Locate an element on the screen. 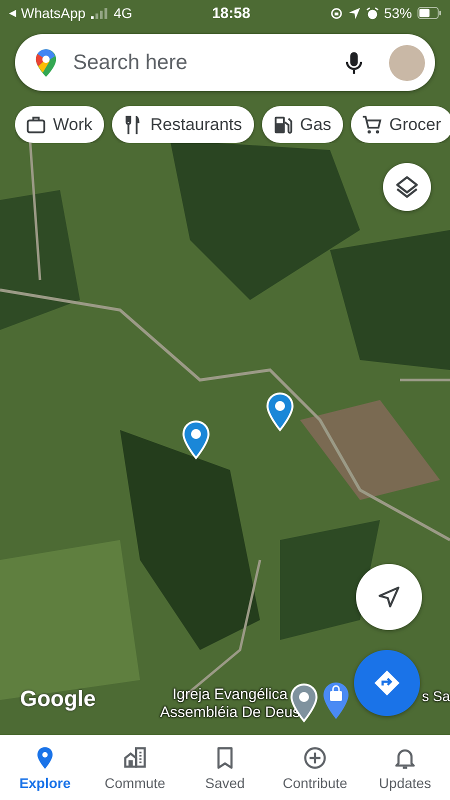  signal-icon is located at coordinates (99, 13).